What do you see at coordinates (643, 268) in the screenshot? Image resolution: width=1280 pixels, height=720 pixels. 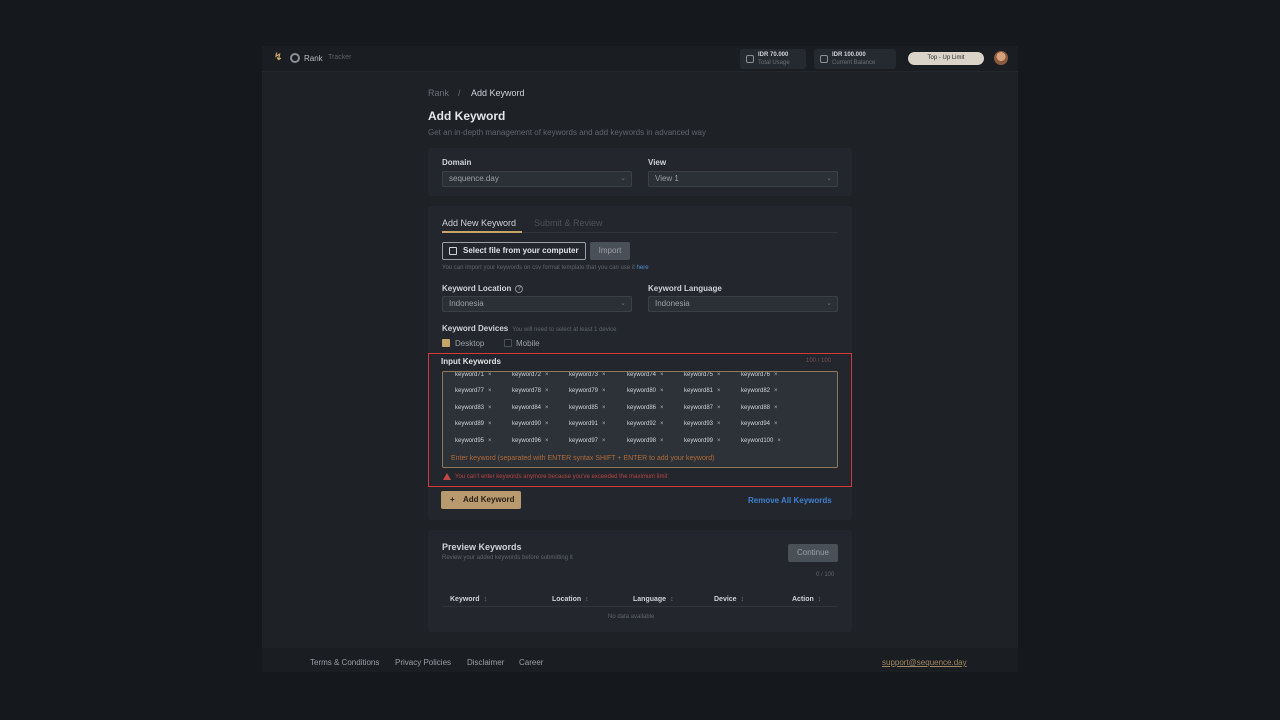 I see `template-link: here` at bounding box center [643, 268].